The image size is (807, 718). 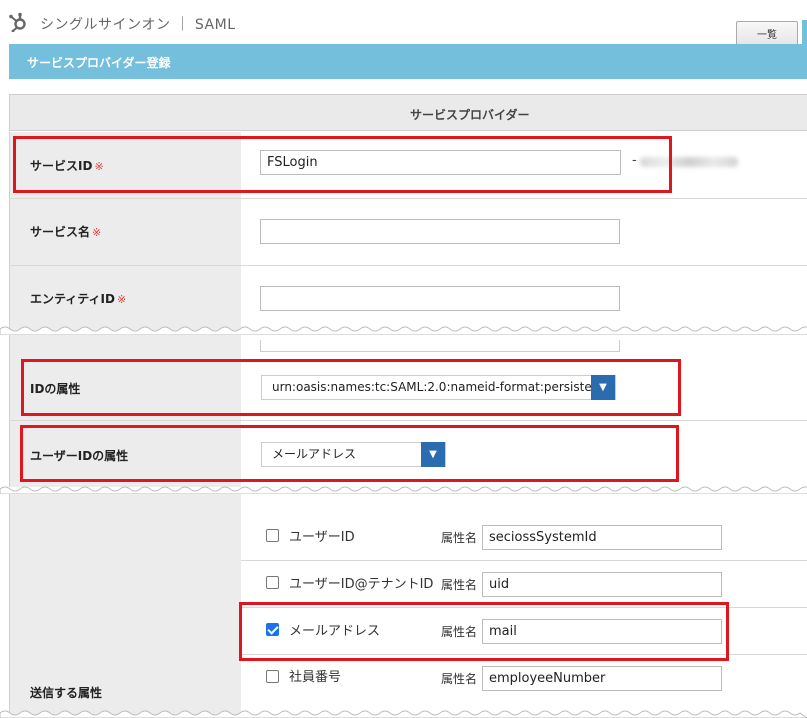 What do you see at coordinates (315, 677) in the screenshot?
I see `attribute-name: 社員番号` at bounding box center [315, 677].